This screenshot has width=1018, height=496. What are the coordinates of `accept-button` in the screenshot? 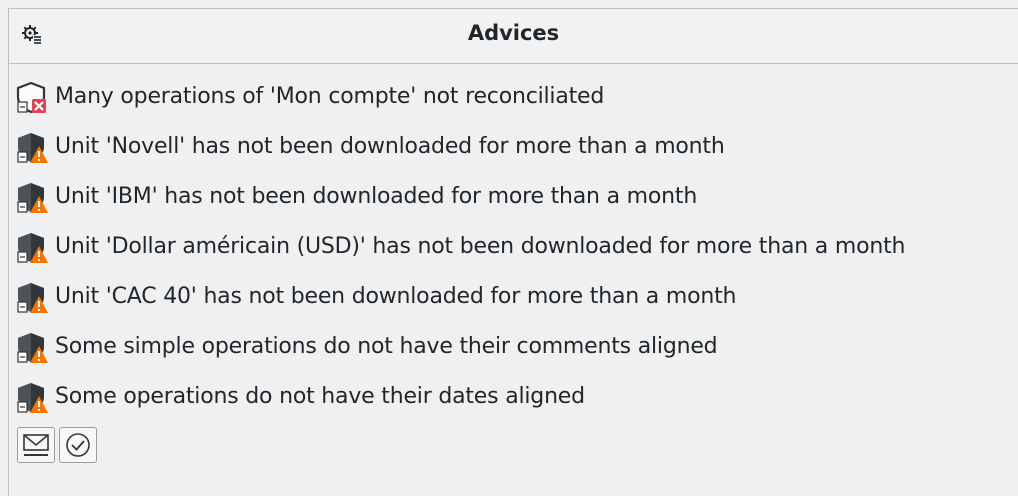 It's located at (78, 445).